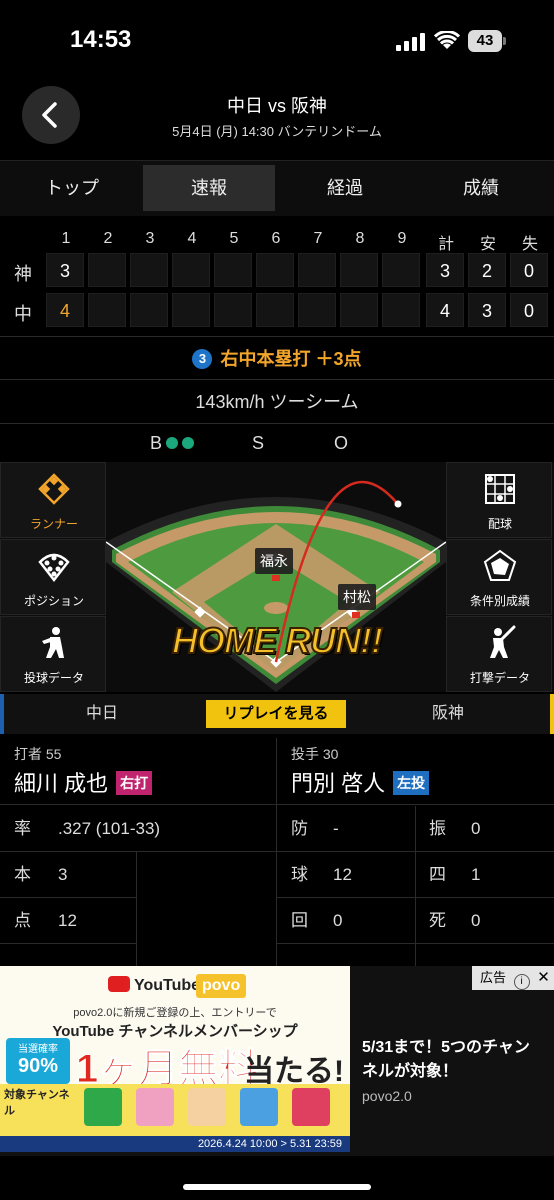  Describe the element at coordinates (72, 188) in the screenshot. I see `tab-top: トップ` at that location.